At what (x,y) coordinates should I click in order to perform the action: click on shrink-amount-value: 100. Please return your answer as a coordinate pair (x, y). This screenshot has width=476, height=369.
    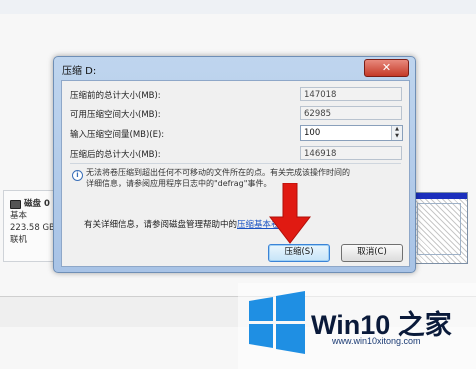
    Looking at the image, I should click on (312, 133).